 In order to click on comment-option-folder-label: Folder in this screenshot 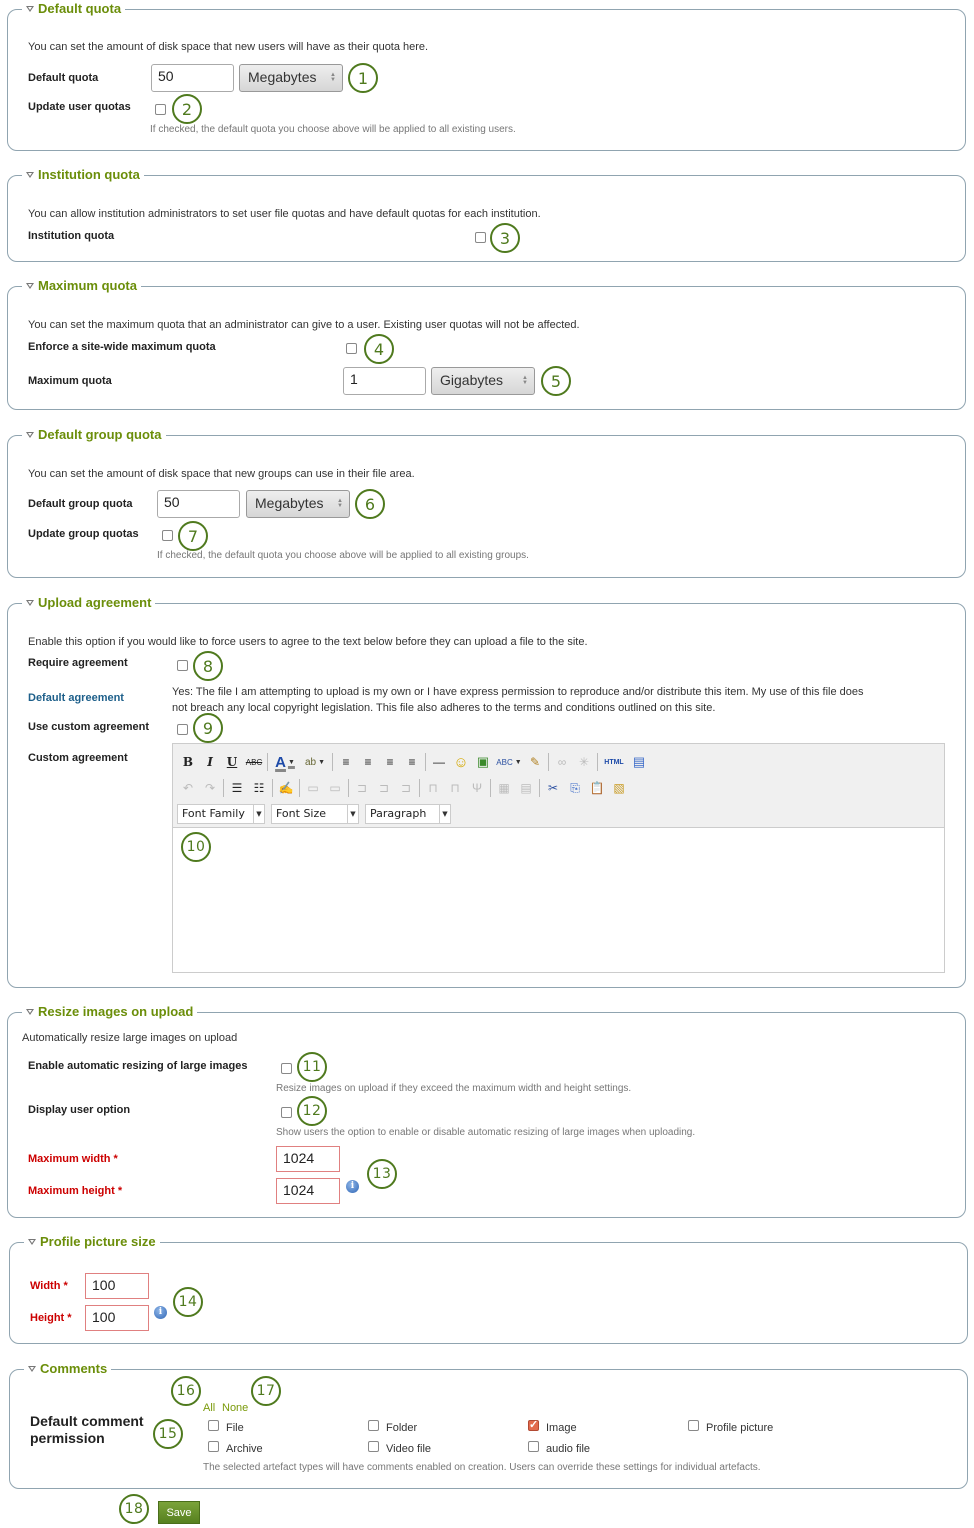, I will do `click(402, 1428)`.